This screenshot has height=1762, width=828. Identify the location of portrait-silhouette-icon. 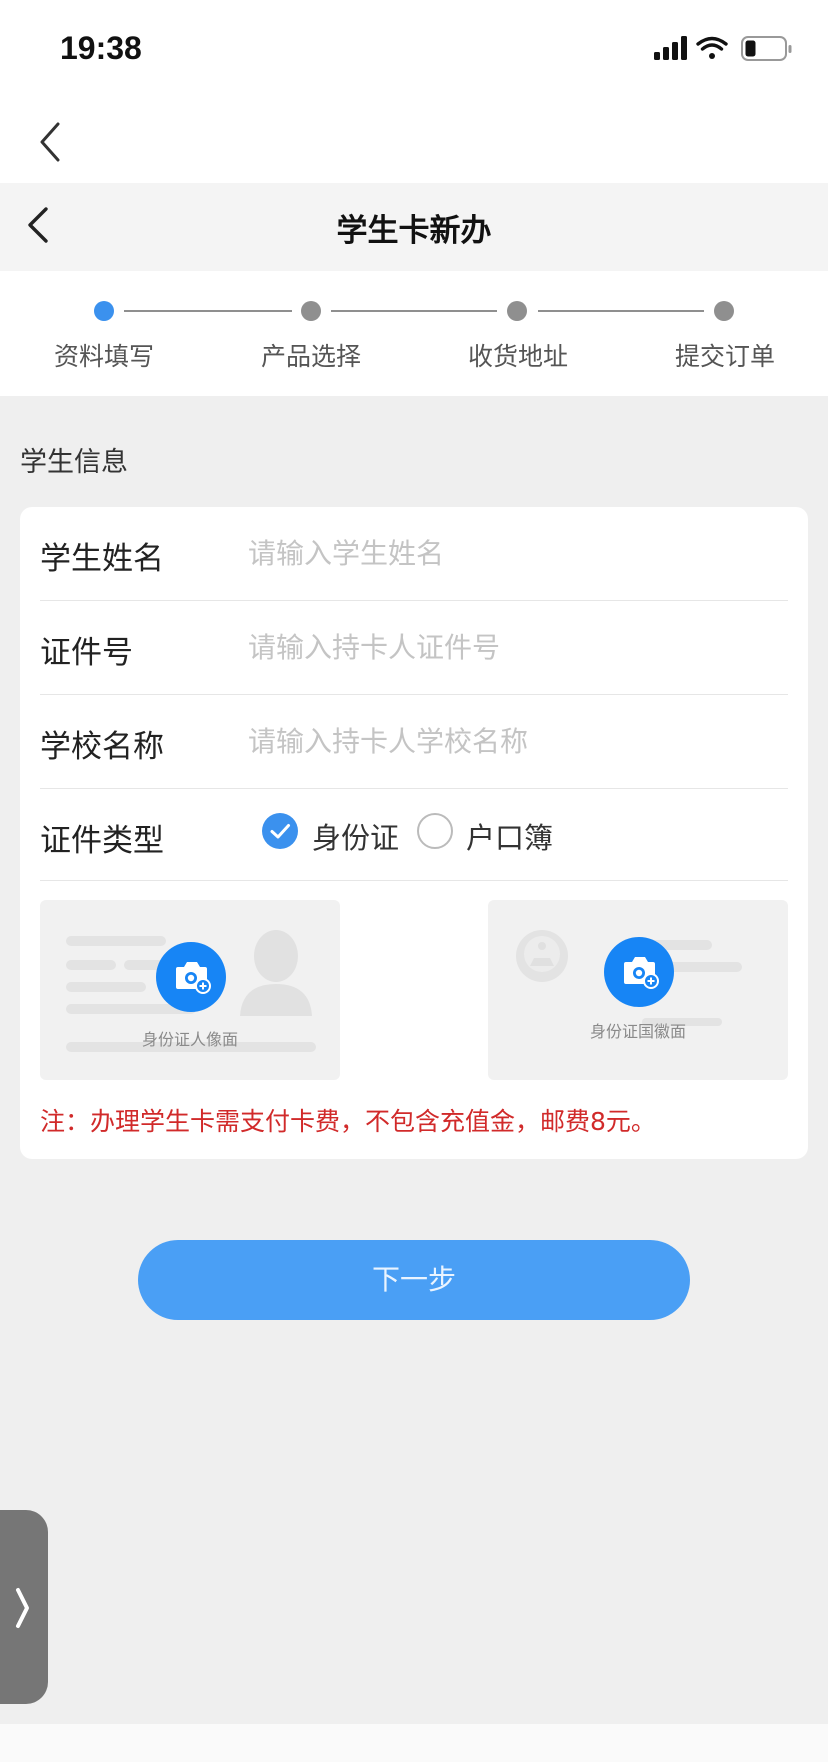
(276, 973).